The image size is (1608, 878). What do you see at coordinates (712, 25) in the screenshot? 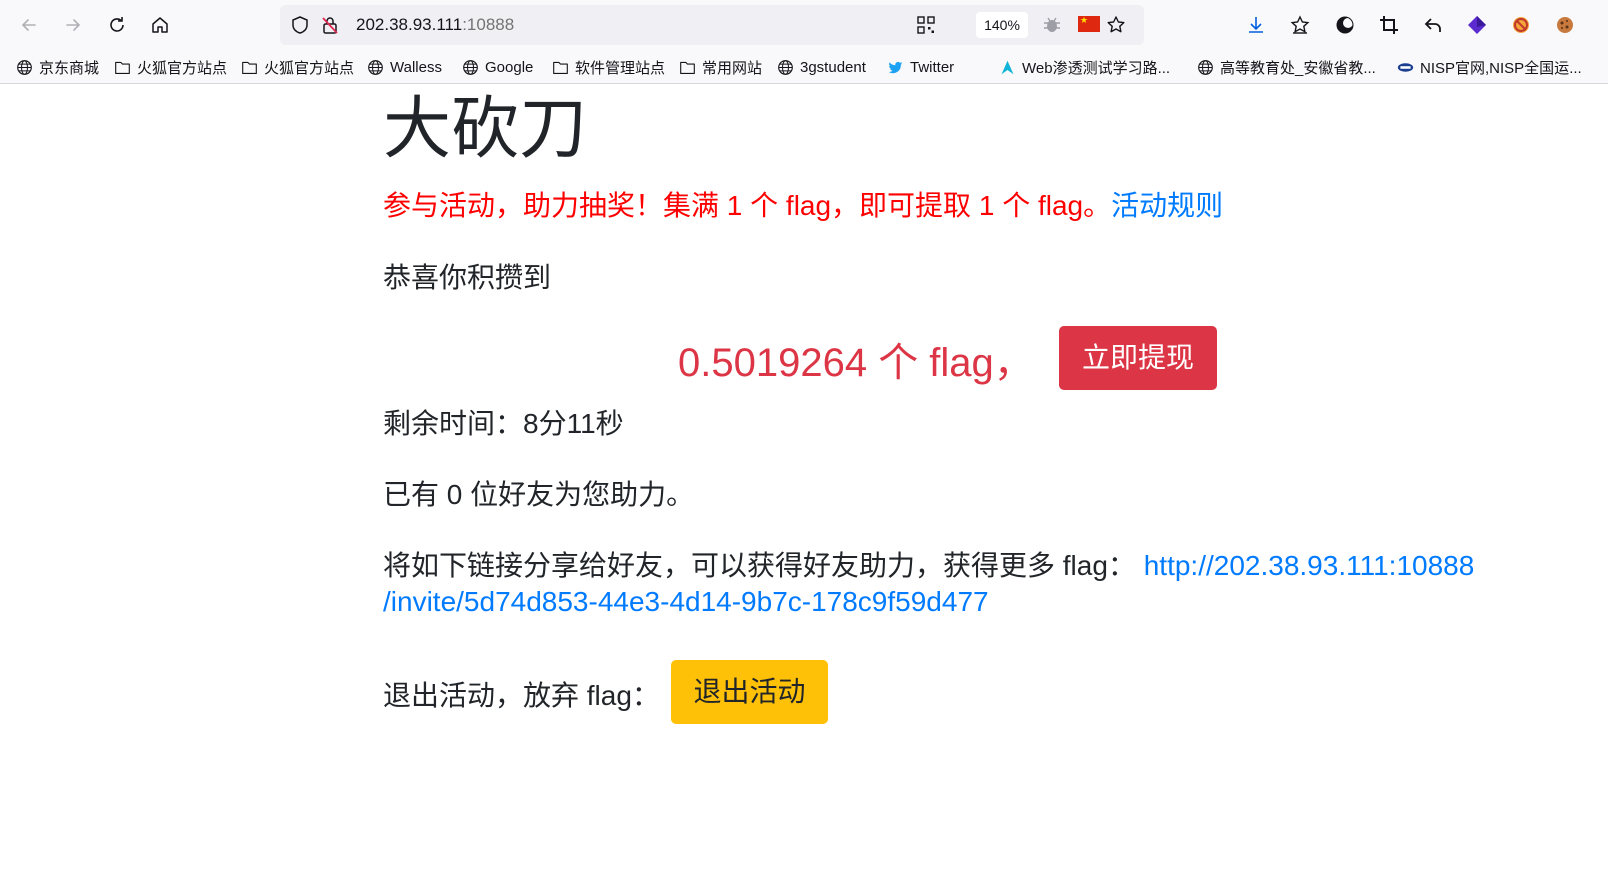
I see `url-bar: 202.38.93.111:10888 140% ★` at bounding box center [712, 25].